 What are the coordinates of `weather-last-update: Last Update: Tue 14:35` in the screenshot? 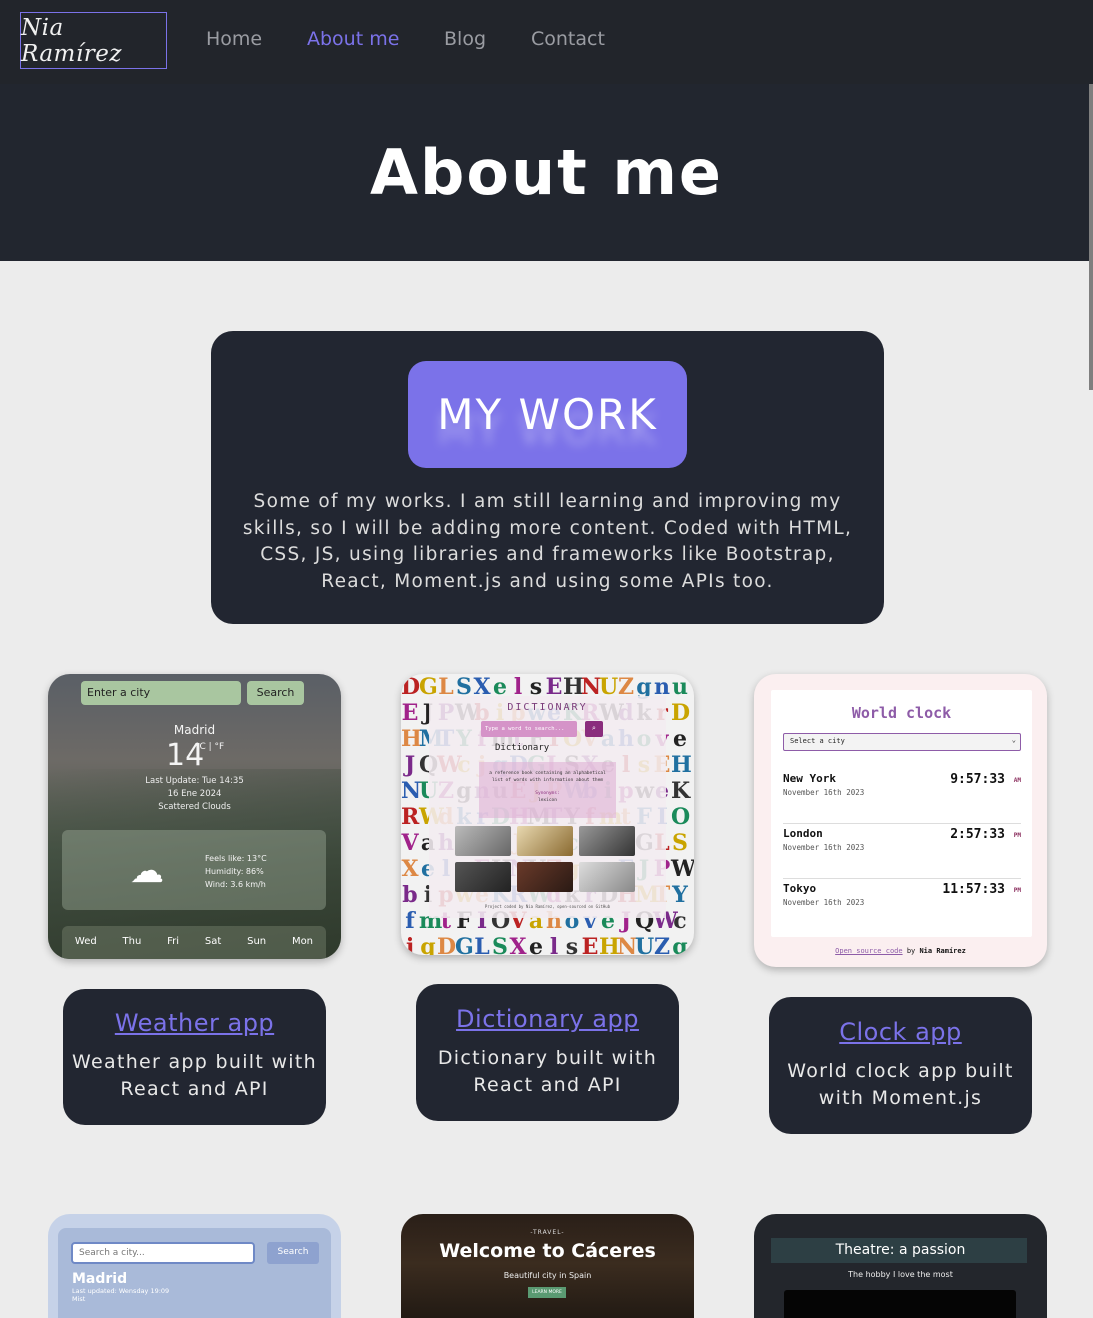 It's located at (194, 781).